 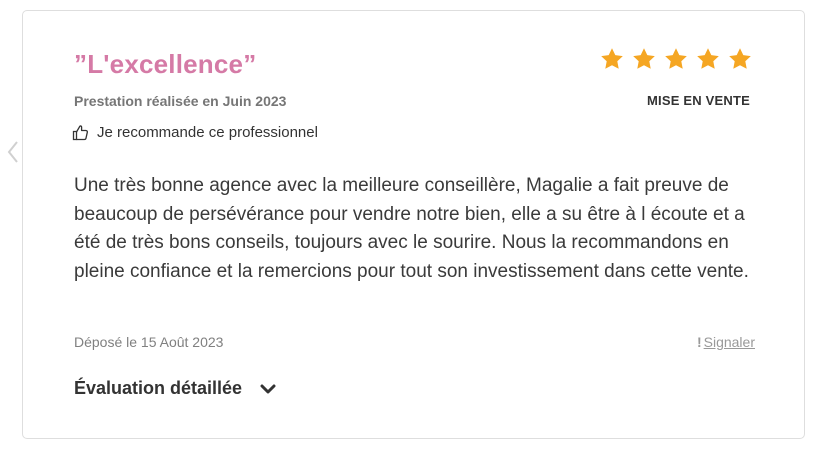 What do you see at coordinates (13, 152) in the screenshot?
I see `chevron-left-icon` at bounding box center [13, 152].